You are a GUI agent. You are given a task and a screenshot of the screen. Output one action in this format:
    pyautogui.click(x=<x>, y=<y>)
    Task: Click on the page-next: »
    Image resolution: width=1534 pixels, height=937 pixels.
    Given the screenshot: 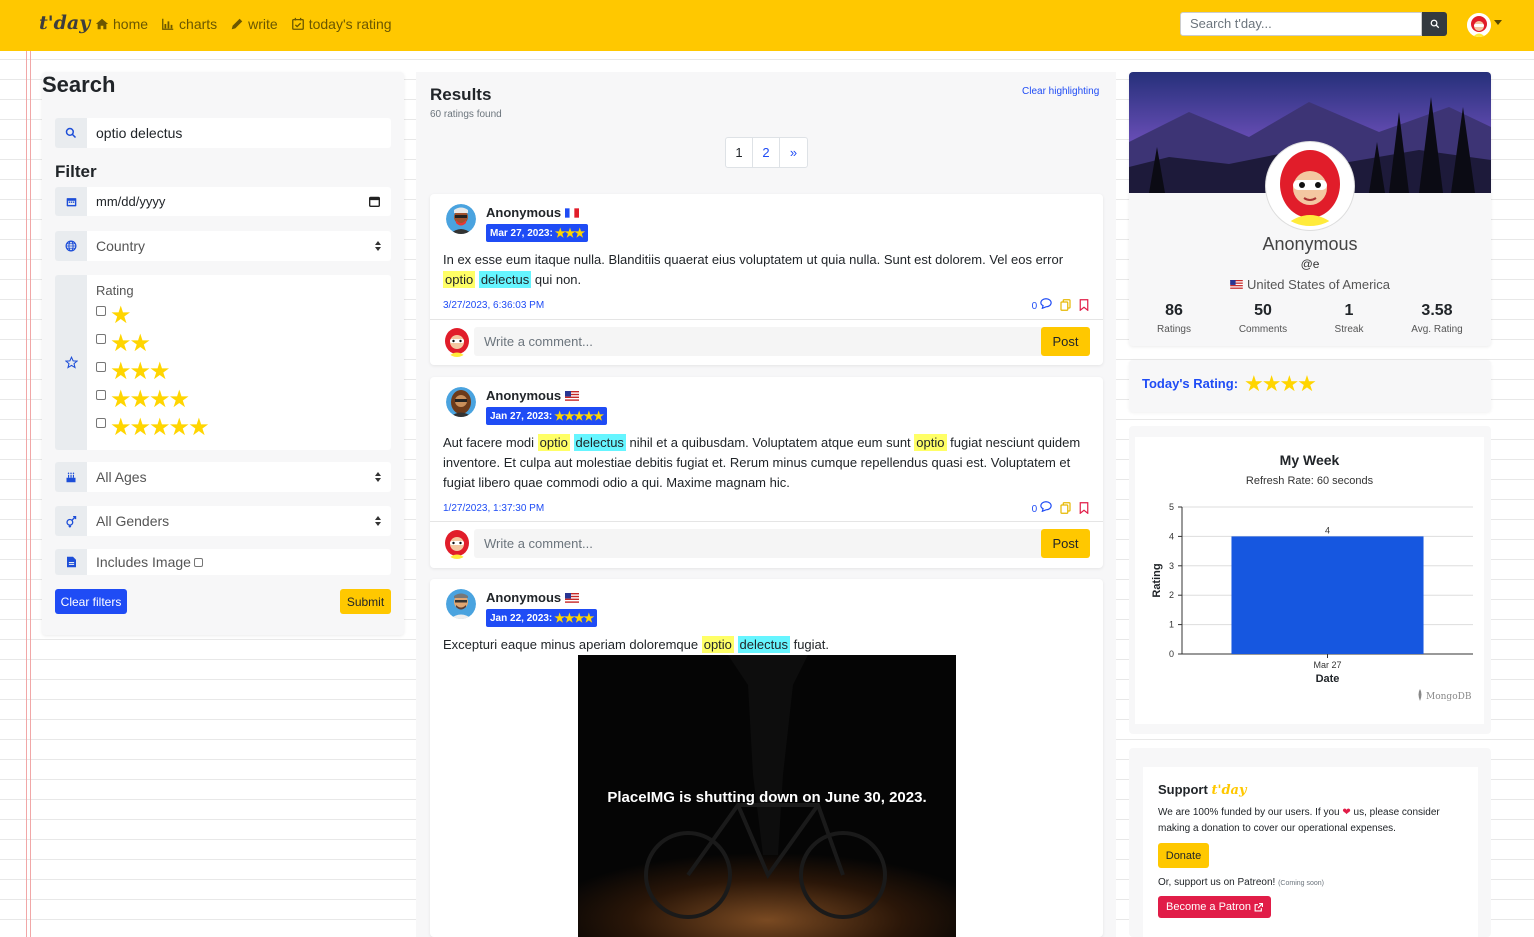 What is the action you would take?
    pyautogui.click(x=793, y=152)
    